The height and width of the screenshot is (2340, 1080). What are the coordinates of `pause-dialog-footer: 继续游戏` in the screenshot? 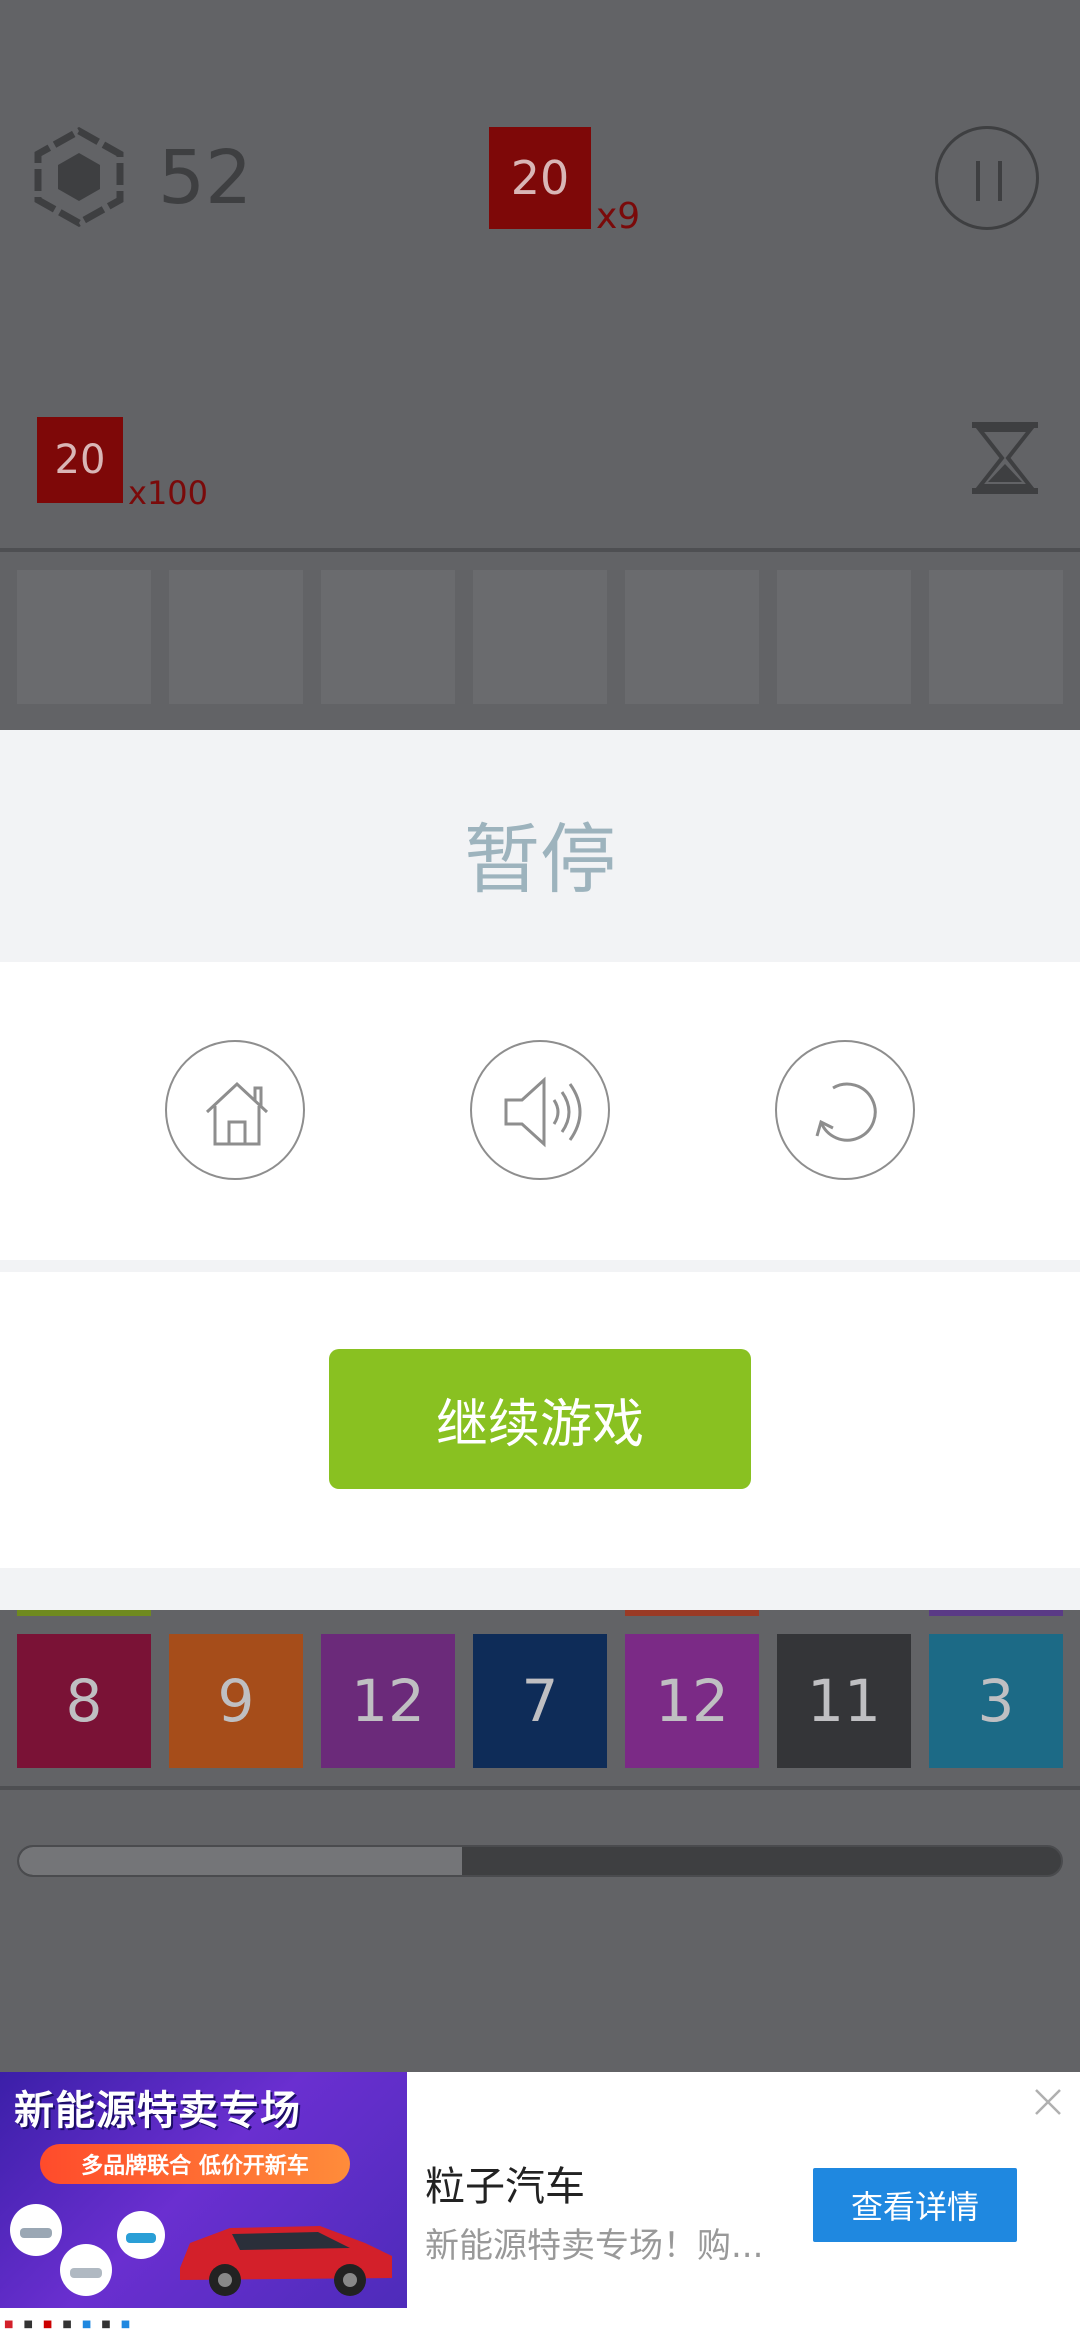 It's located at (540, 1420).